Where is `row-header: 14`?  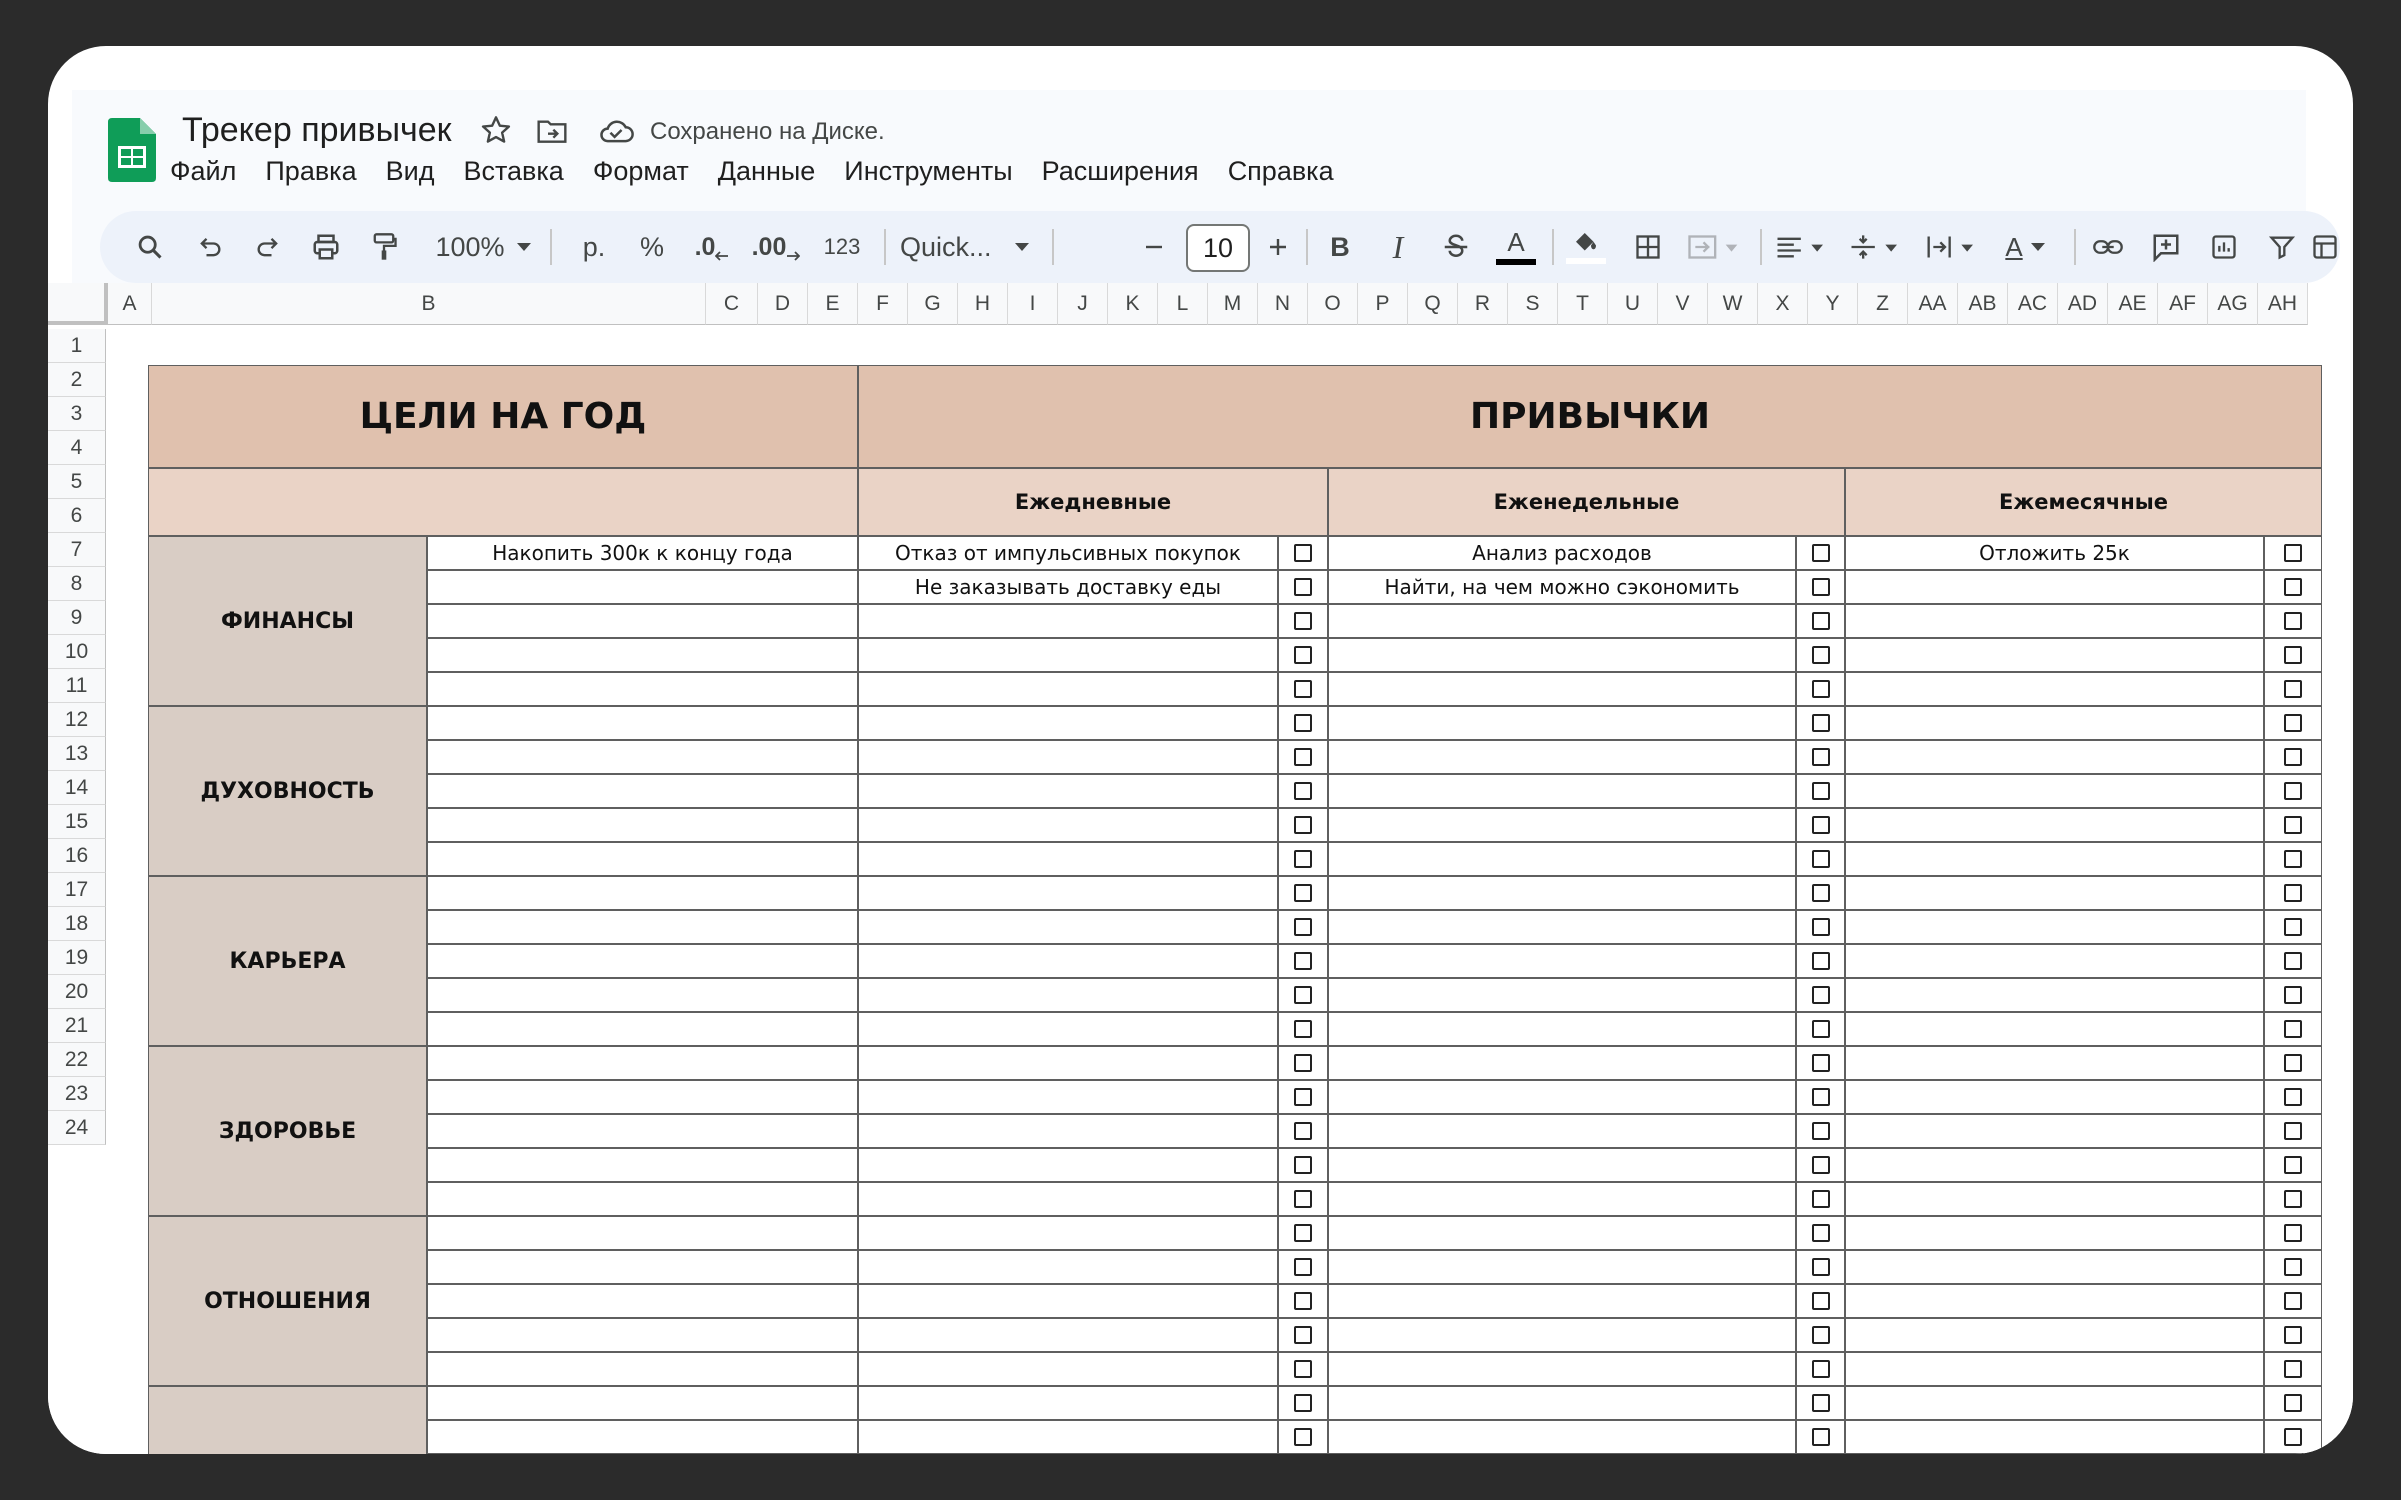
row-header: 14 is located at coordinates (77, 788).